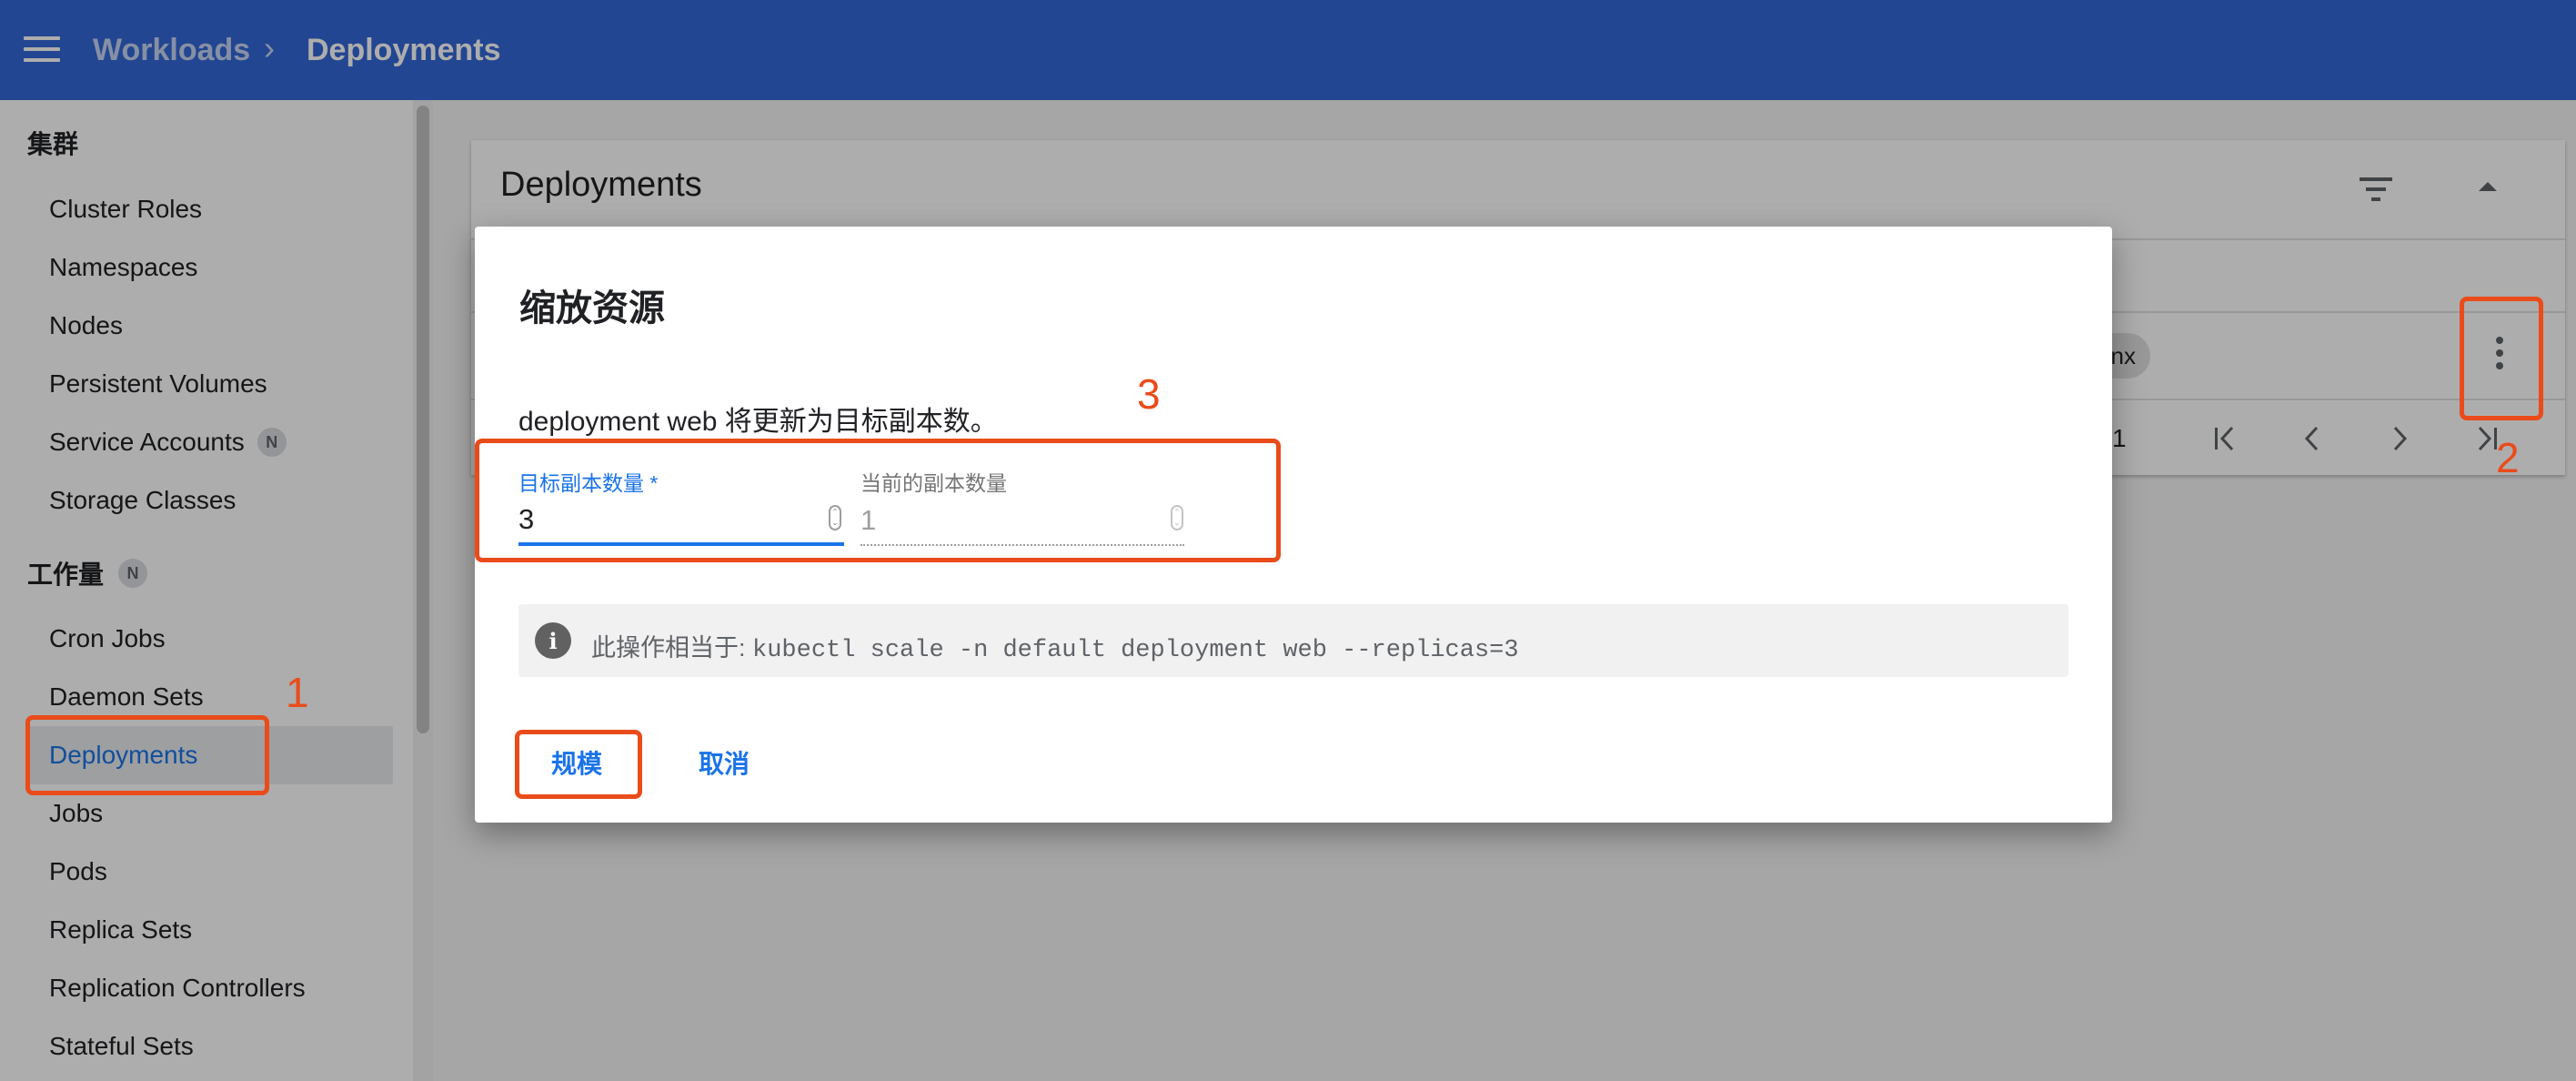 Image resolution: width=2576 pixels, height=1081 pixels. I want to click on dialog-description: deployment web 将更新为目标副本数。, so click(758, 422).